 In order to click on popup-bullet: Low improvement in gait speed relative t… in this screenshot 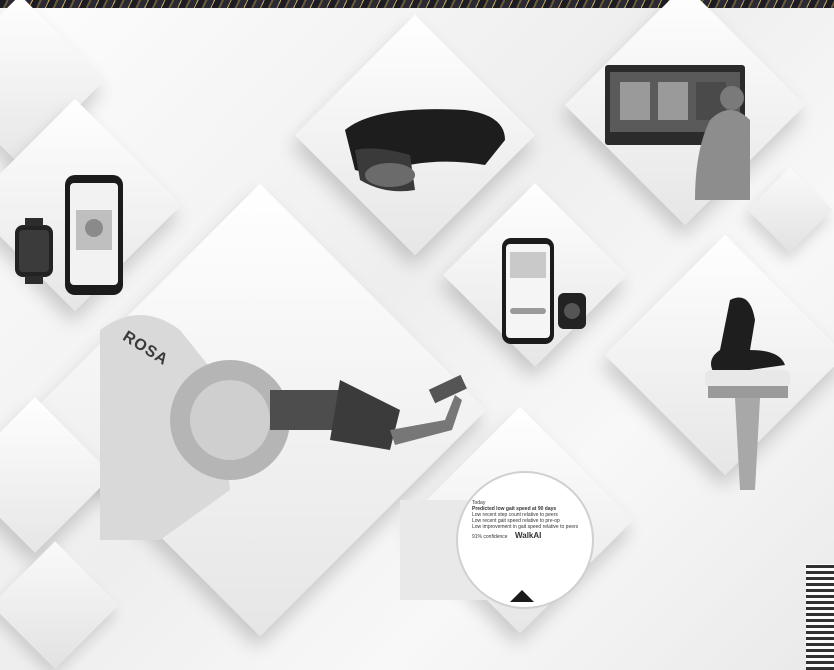, I will do `click(525, 527)`.